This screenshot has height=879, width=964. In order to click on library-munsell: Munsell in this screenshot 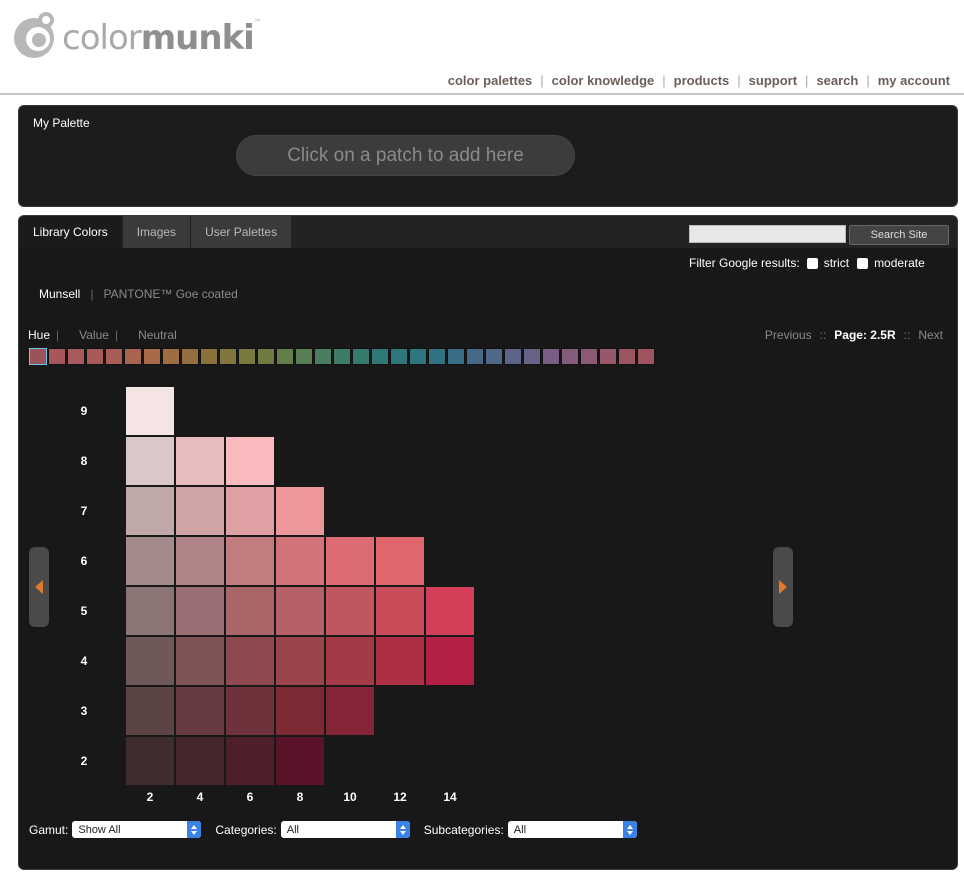, I will do `click(59, 294)`.